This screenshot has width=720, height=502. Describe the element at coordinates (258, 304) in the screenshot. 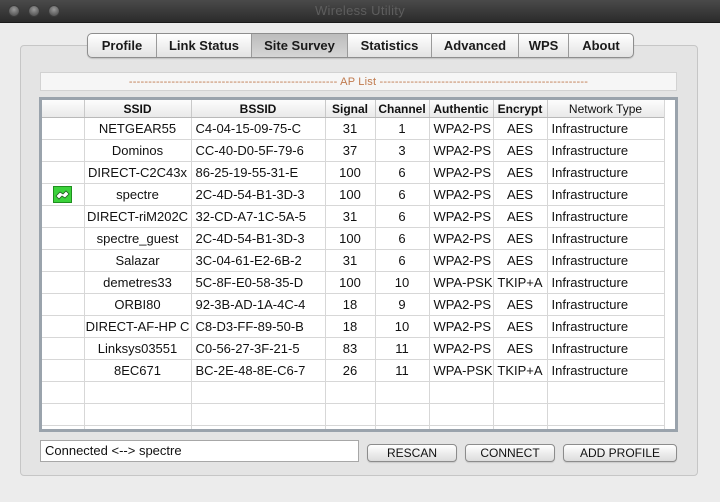

I see `bssid-cell: 92-3B-AD-1A-4C-4` at that location.